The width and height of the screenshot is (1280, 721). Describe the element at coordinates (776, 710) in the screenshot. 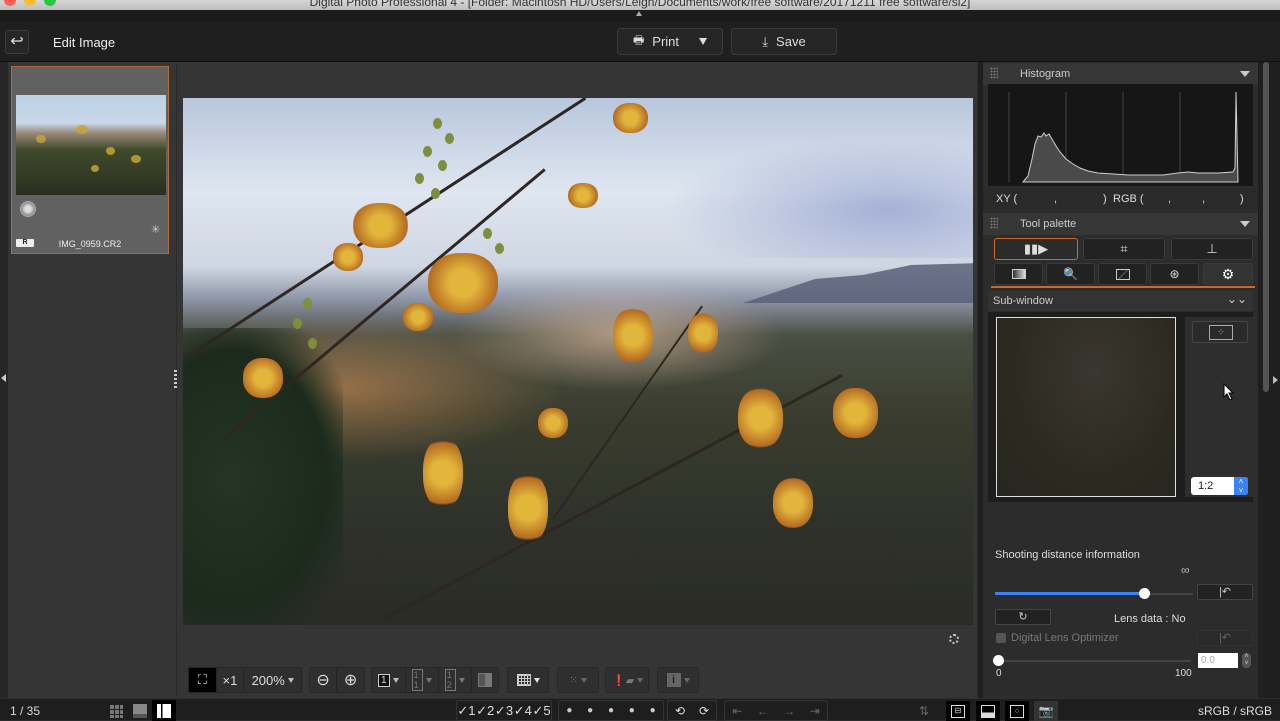

I see `navigation-group: ⇤ ← → ⇥` at that location.